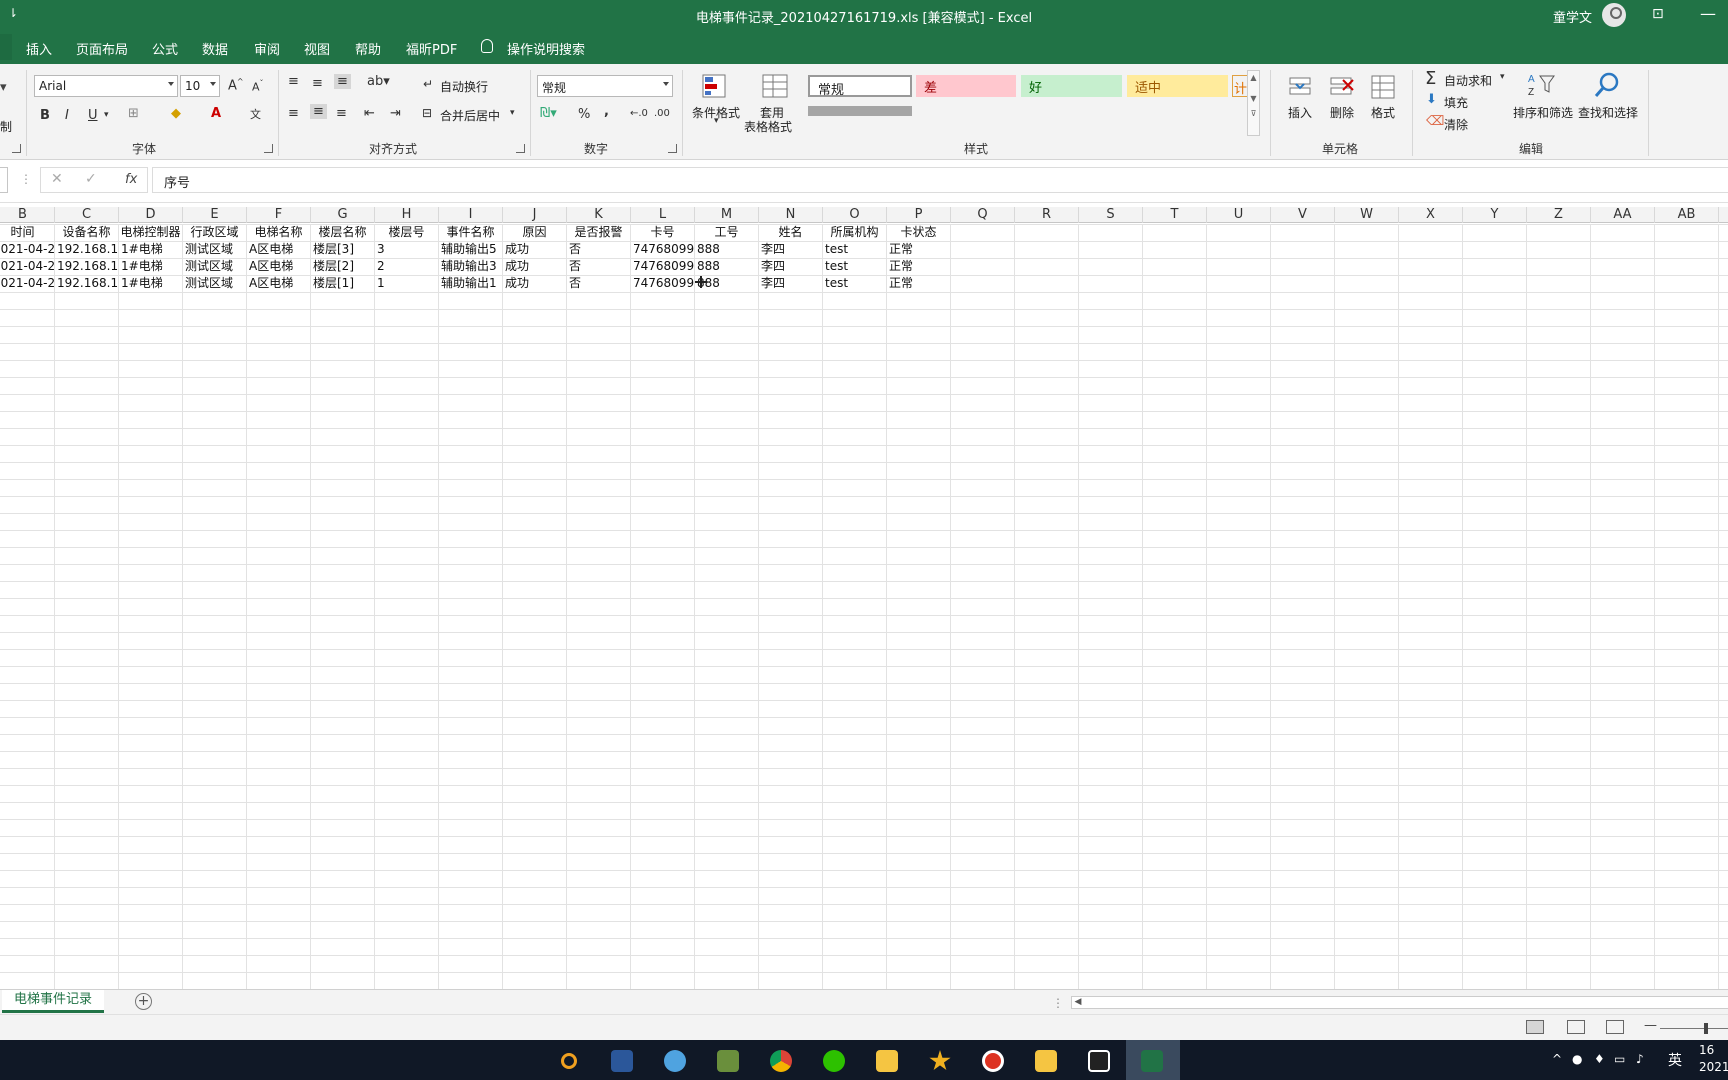 This screenshot has height=1080, width=1728. Describe the element at coordinates (919, 215) in the screenshot. I see `column-header-p: P` at that location.